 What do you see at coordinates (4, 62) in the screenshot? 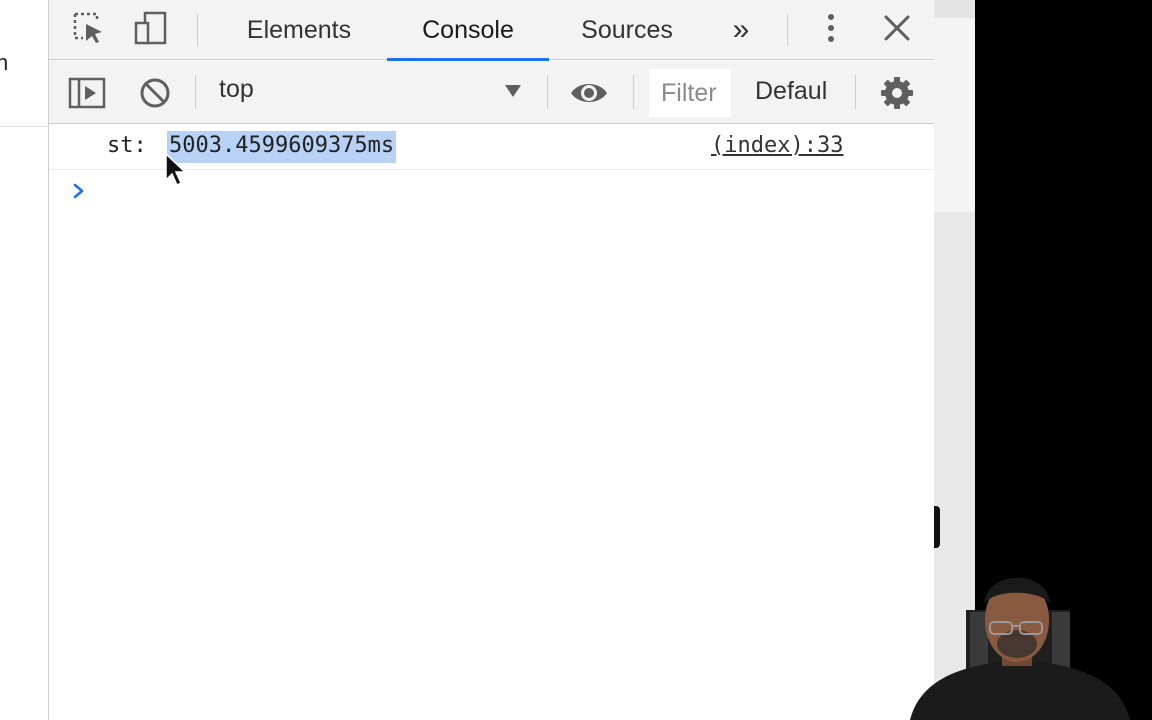
I see `page-edge-text: n` at bounding box center [4, 62].